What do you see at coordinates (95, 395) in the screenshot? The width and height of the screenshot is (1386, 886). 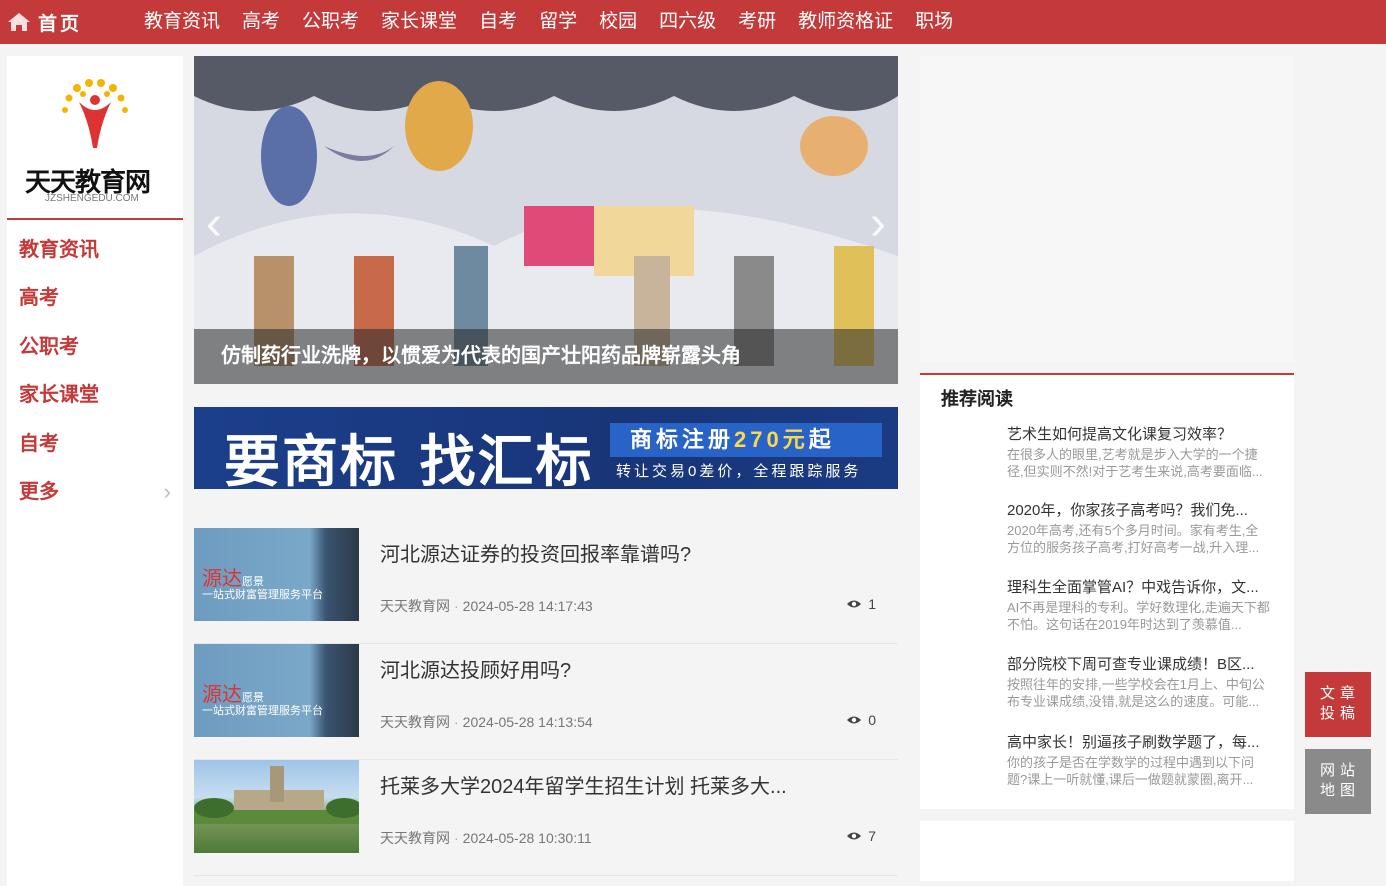 I see `sidebar-item-parent-class: 家长课堂` at bounding box center [95, 395].